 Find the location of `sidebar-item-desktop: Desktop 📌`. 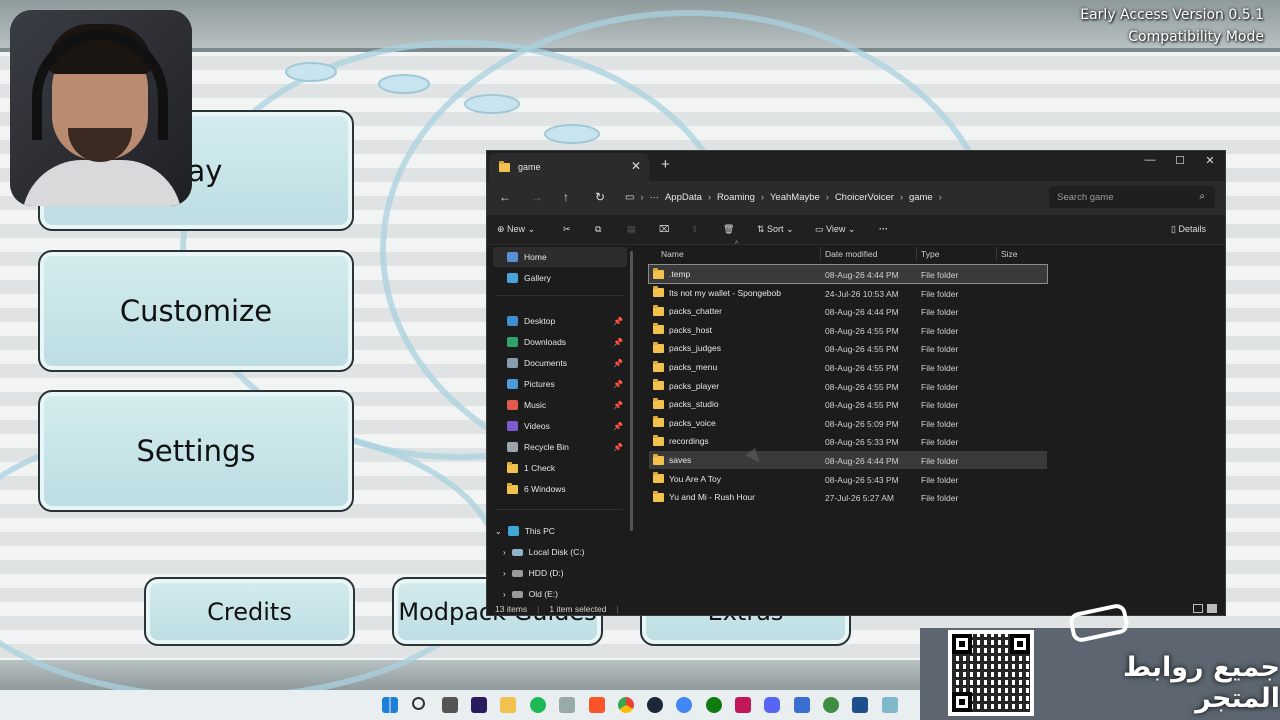

sidebar-item-desktop: Desktop 📌 is located at coordinates (560, 321).